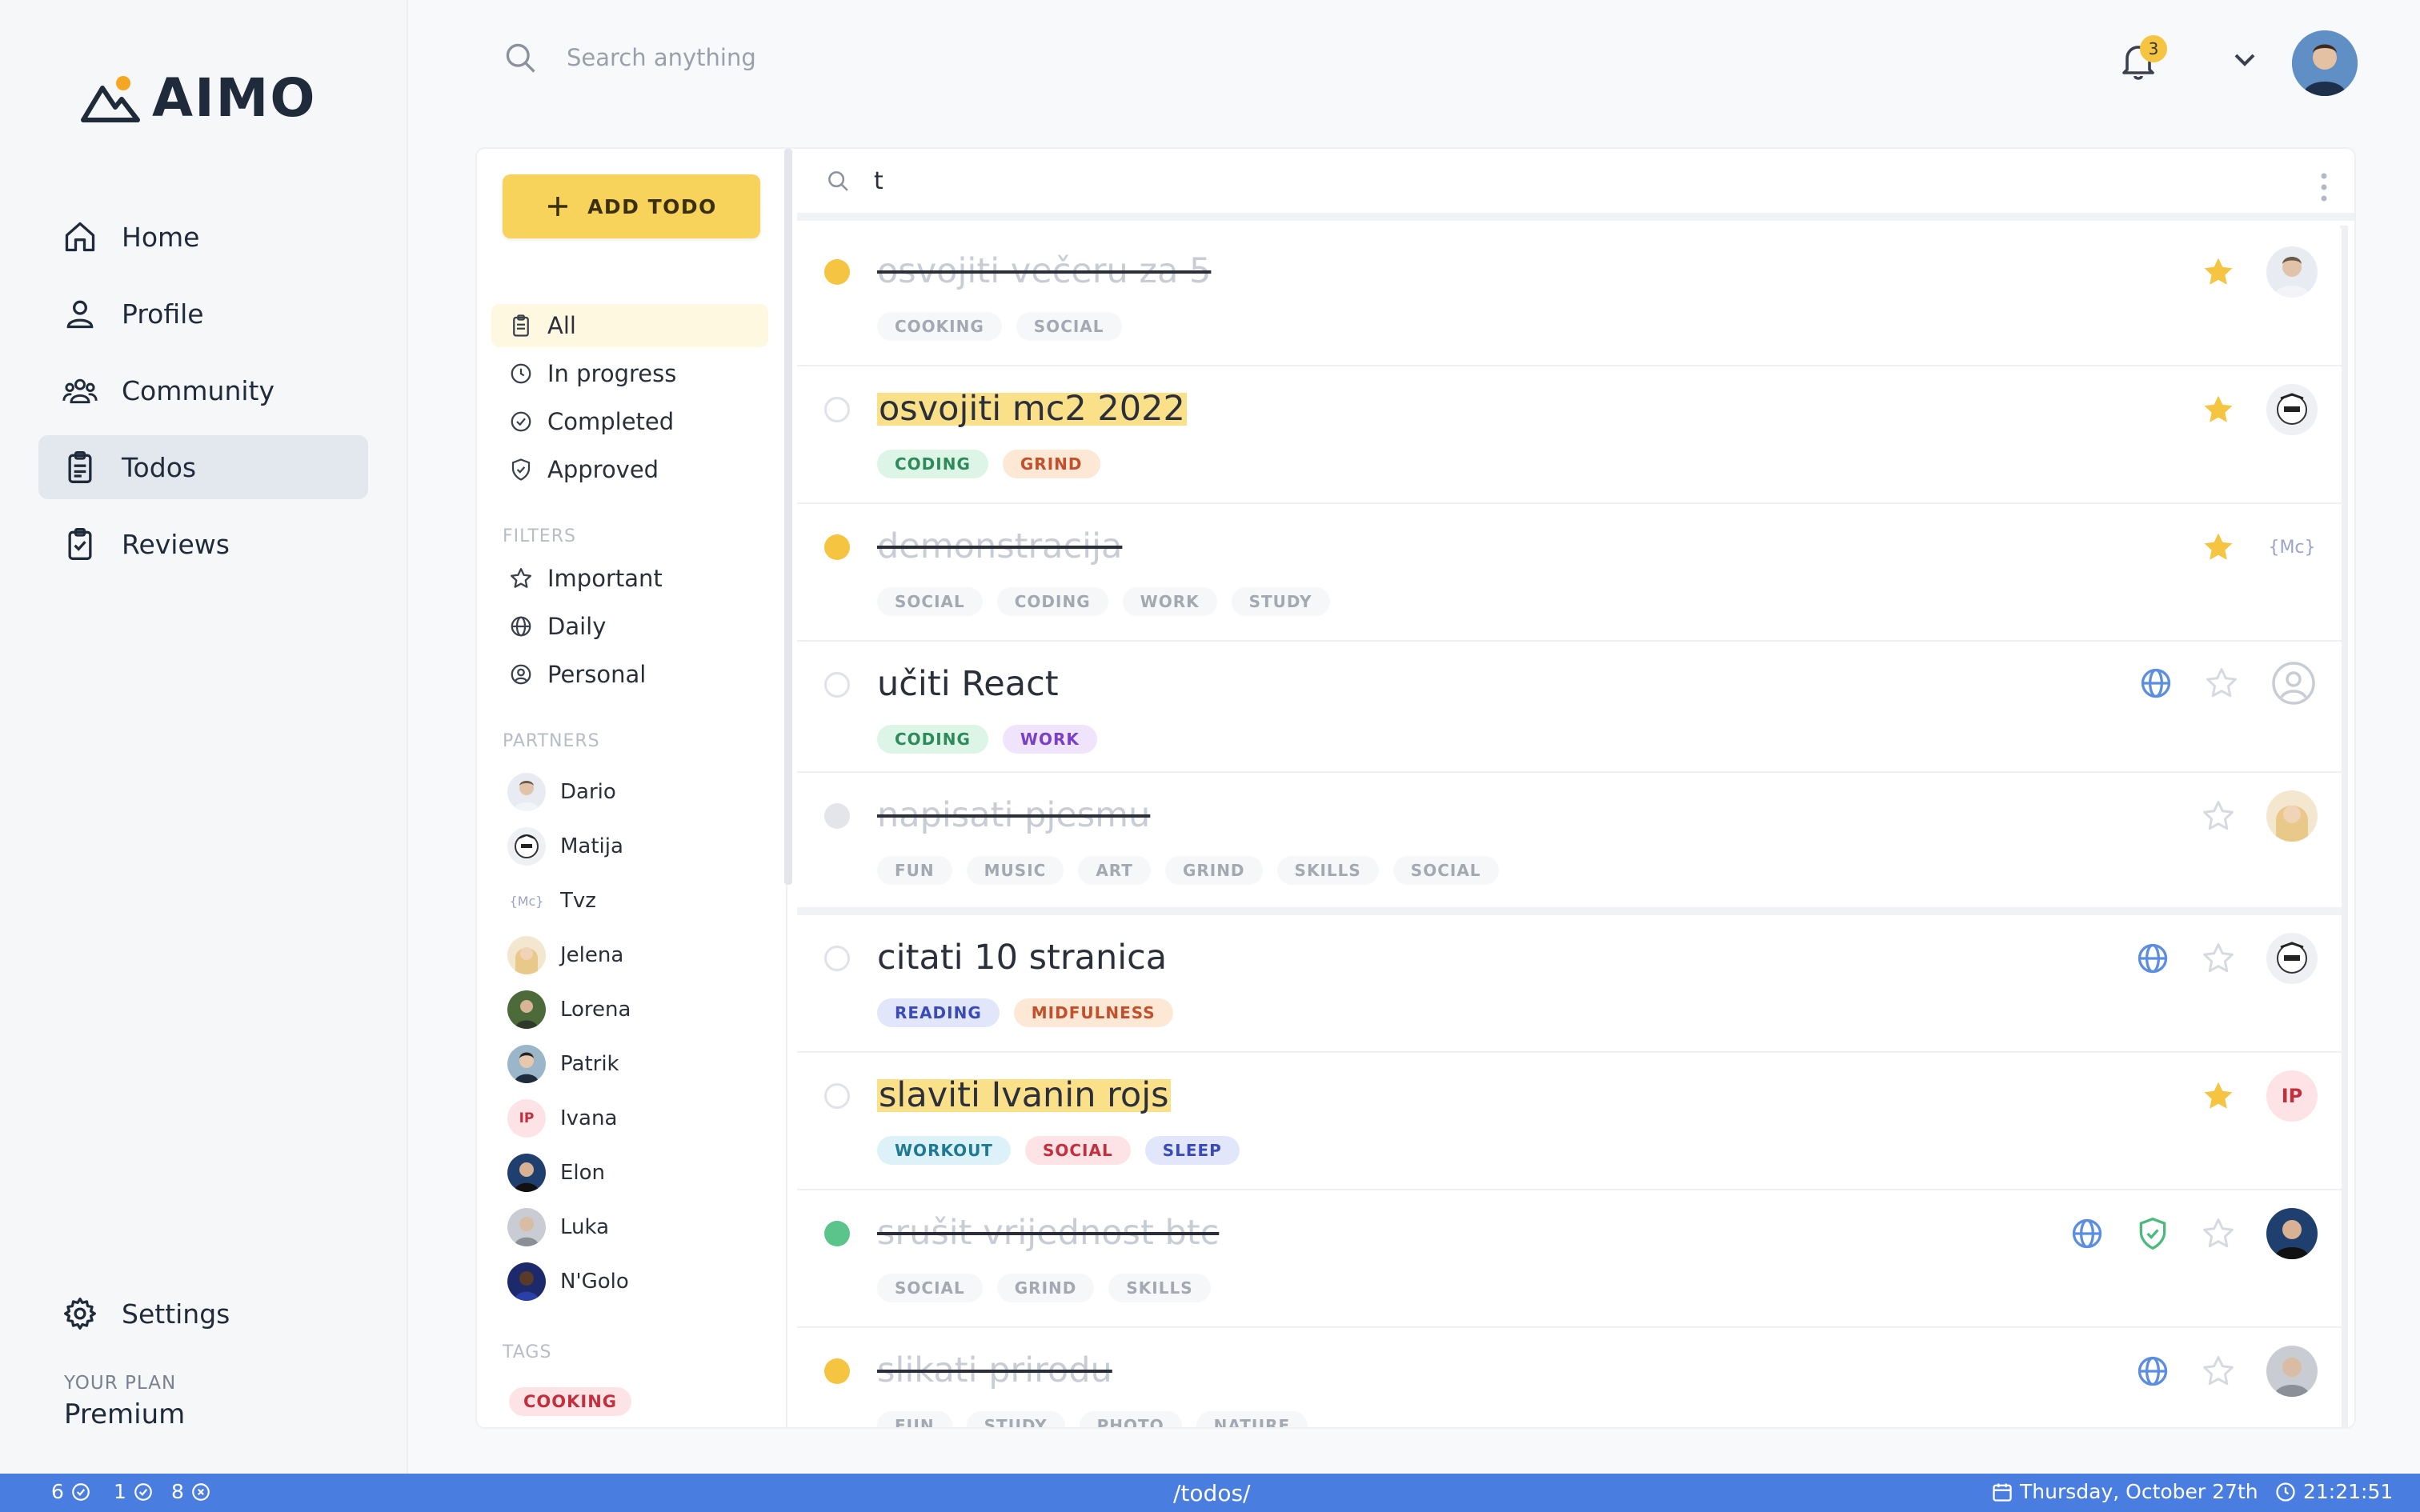 This screenshot has height=1512, width=2420. What do you see at coordinates (551, 901) in the screenshot?
I see `partner-item: {Mc} Tvz` at bounding box center [551, 901].